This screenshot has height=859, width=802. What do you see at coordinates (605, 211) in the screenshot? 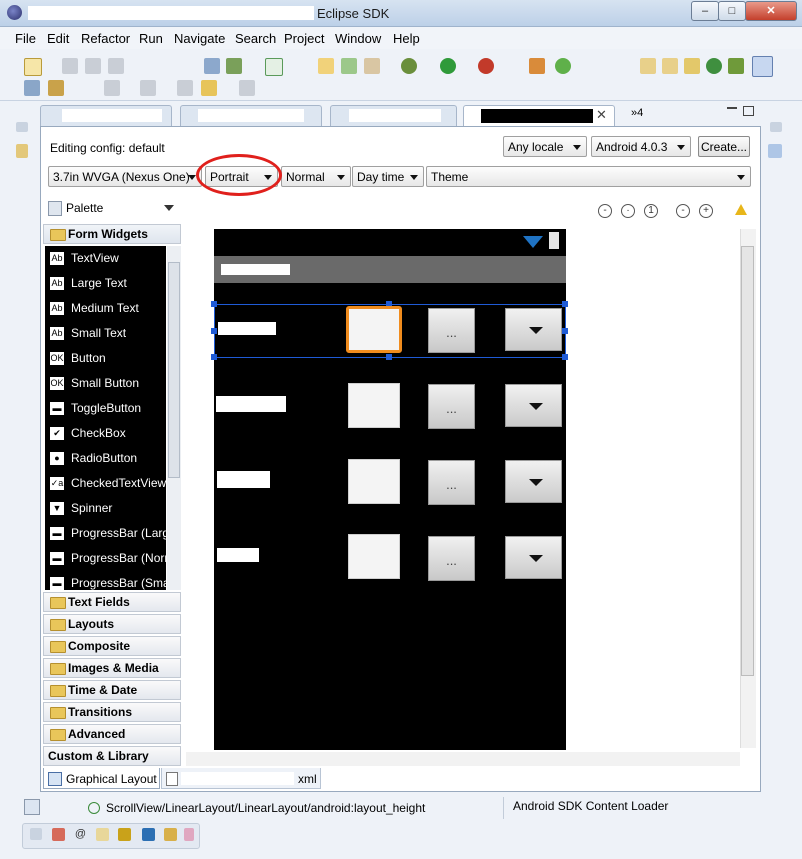
I see `zoom-out-icon: -` at bounding box center [605, 211].